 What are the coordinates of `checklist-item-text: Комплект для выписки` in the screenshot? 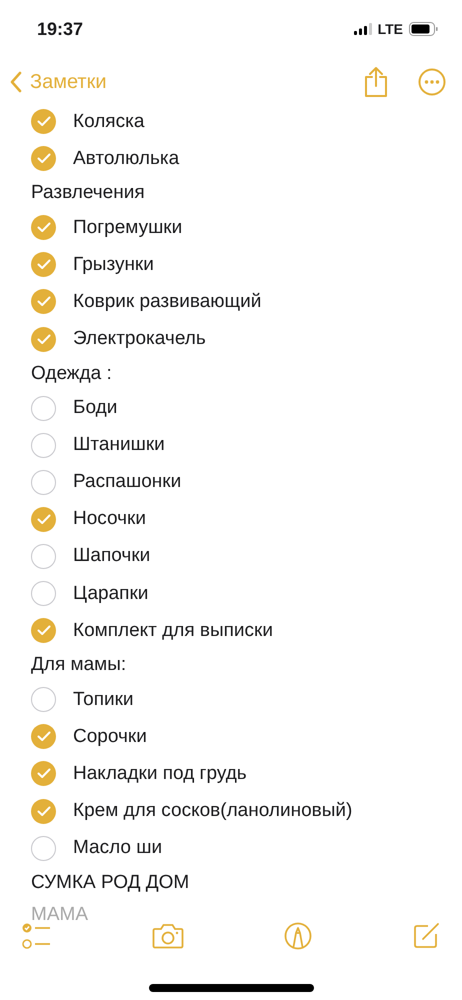 It's located at (173, 631).